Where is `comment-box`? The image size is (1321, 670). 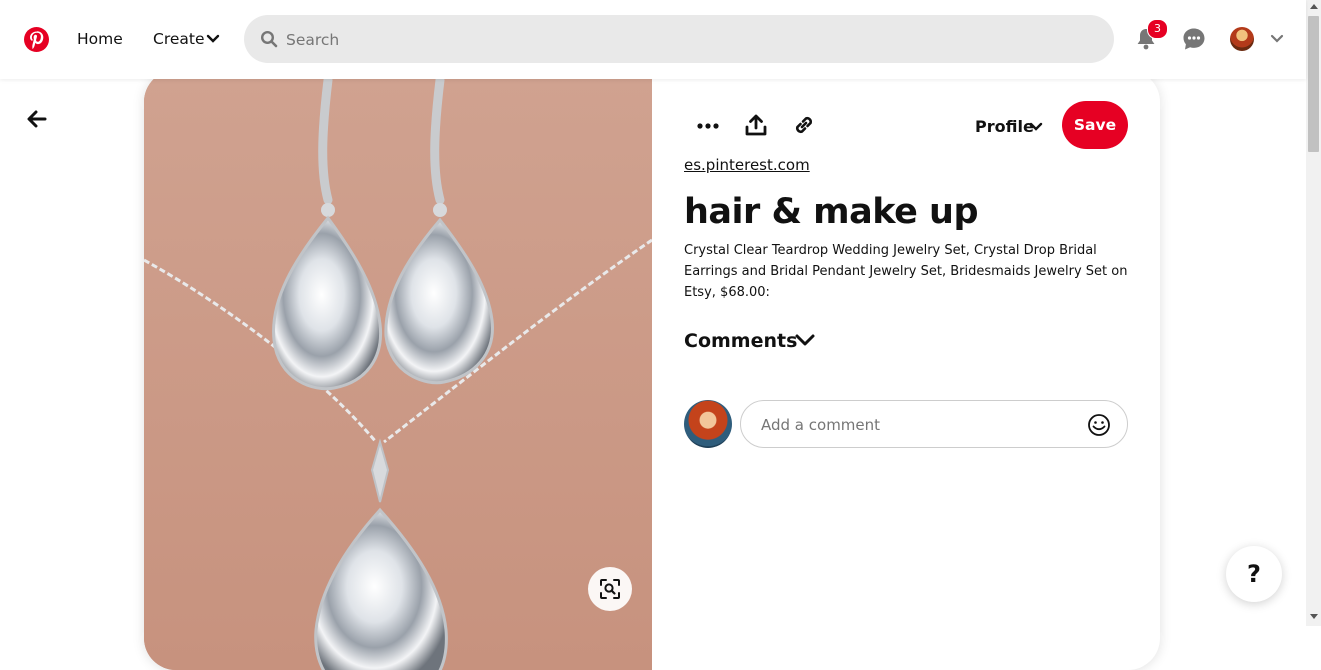 comment-box is located at coordinates (934, 424).